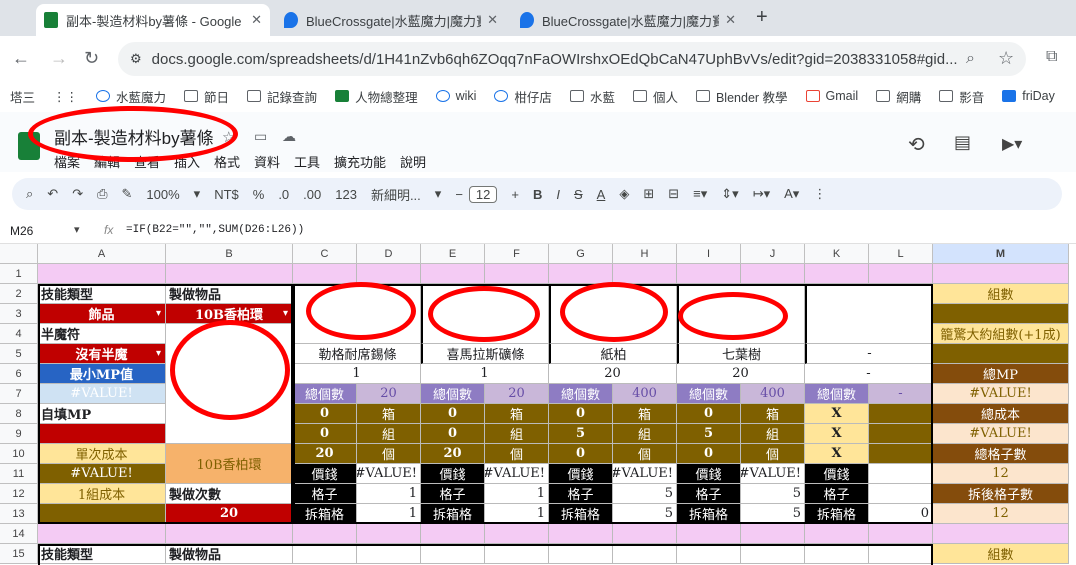  I want to click on cell-g10: 0, so click(581, 454).